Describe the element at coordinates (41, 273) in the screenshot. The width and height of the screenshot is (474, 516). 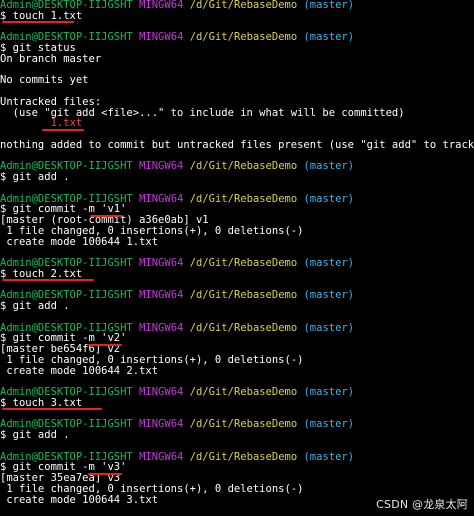
I see `command-line: $ touch 2.txt` at that location.